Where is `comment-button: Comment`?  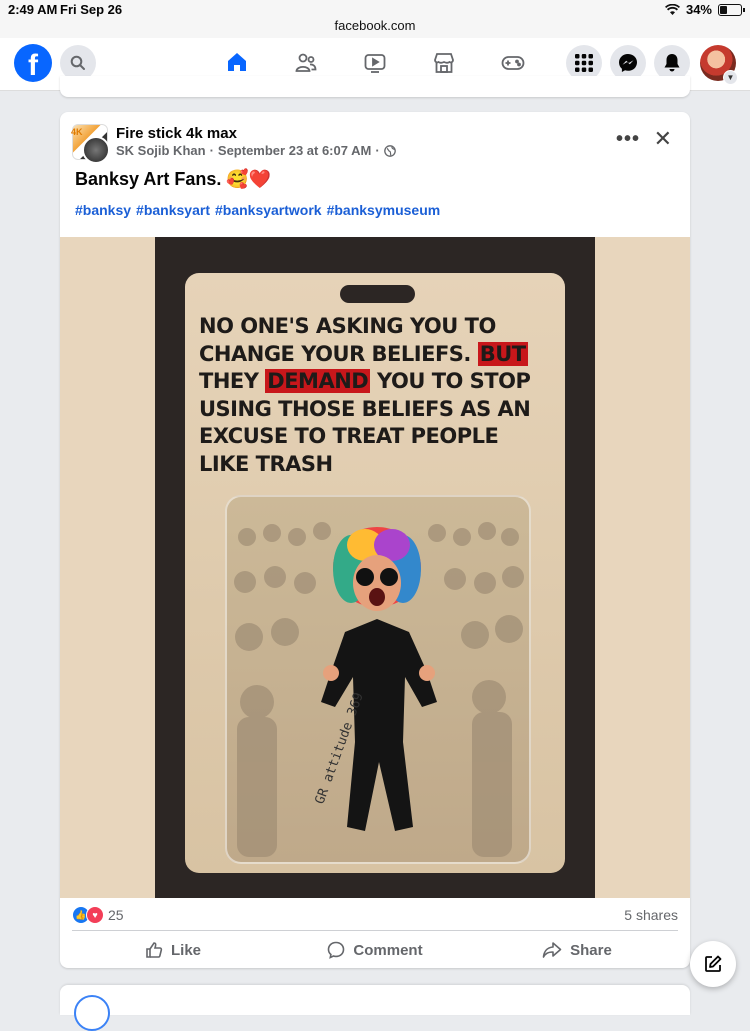
comment-button: Comment is located at coordinates (375, 950).